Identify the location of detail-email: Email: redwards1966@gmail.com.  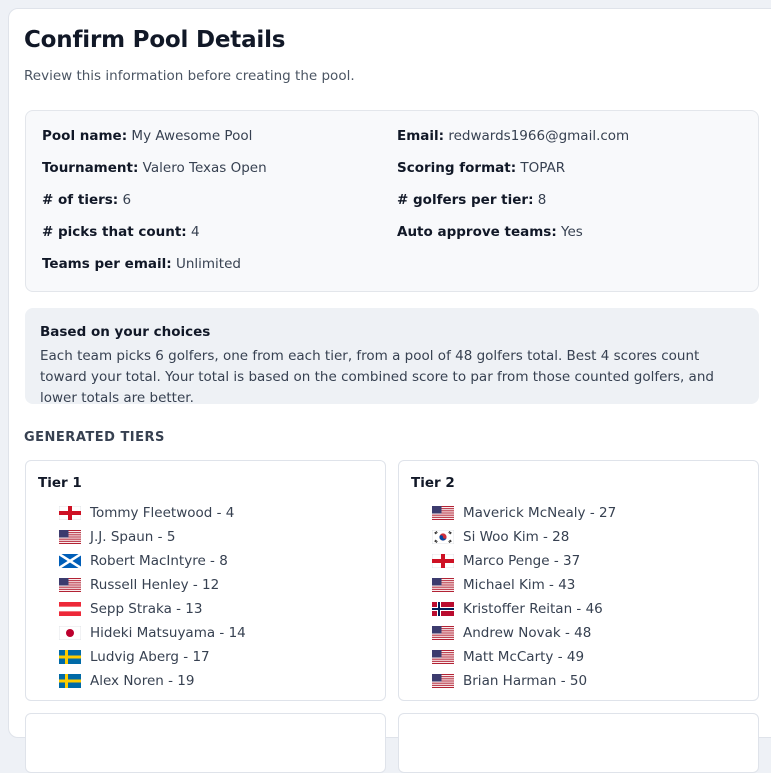
(513, 136).